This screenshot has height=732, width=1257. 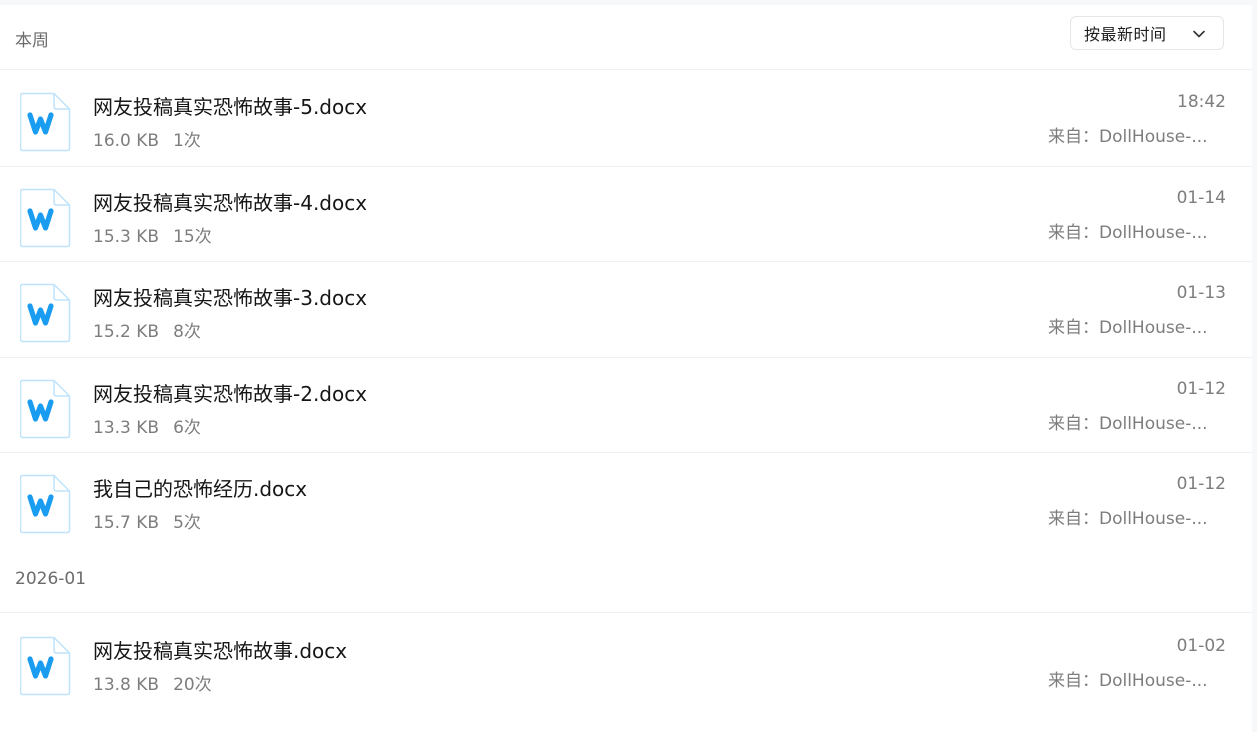 I want to click on file-meta: 16.0 KB 1次, so click(x=147, y=138).